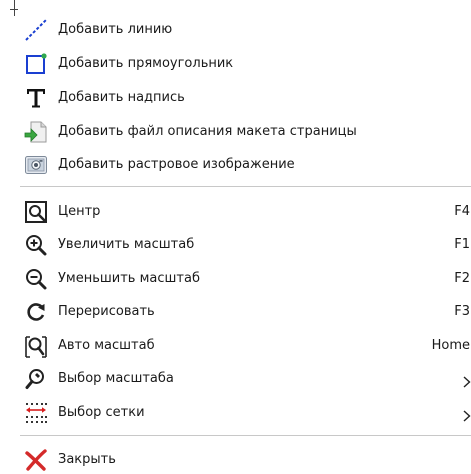 Image resolution: width=471 pixels, height=474 pixels. What do you see at coordinates (36, 64) in the screenshot?
I see `rectangle-icon` at bounding box center [36, 64].